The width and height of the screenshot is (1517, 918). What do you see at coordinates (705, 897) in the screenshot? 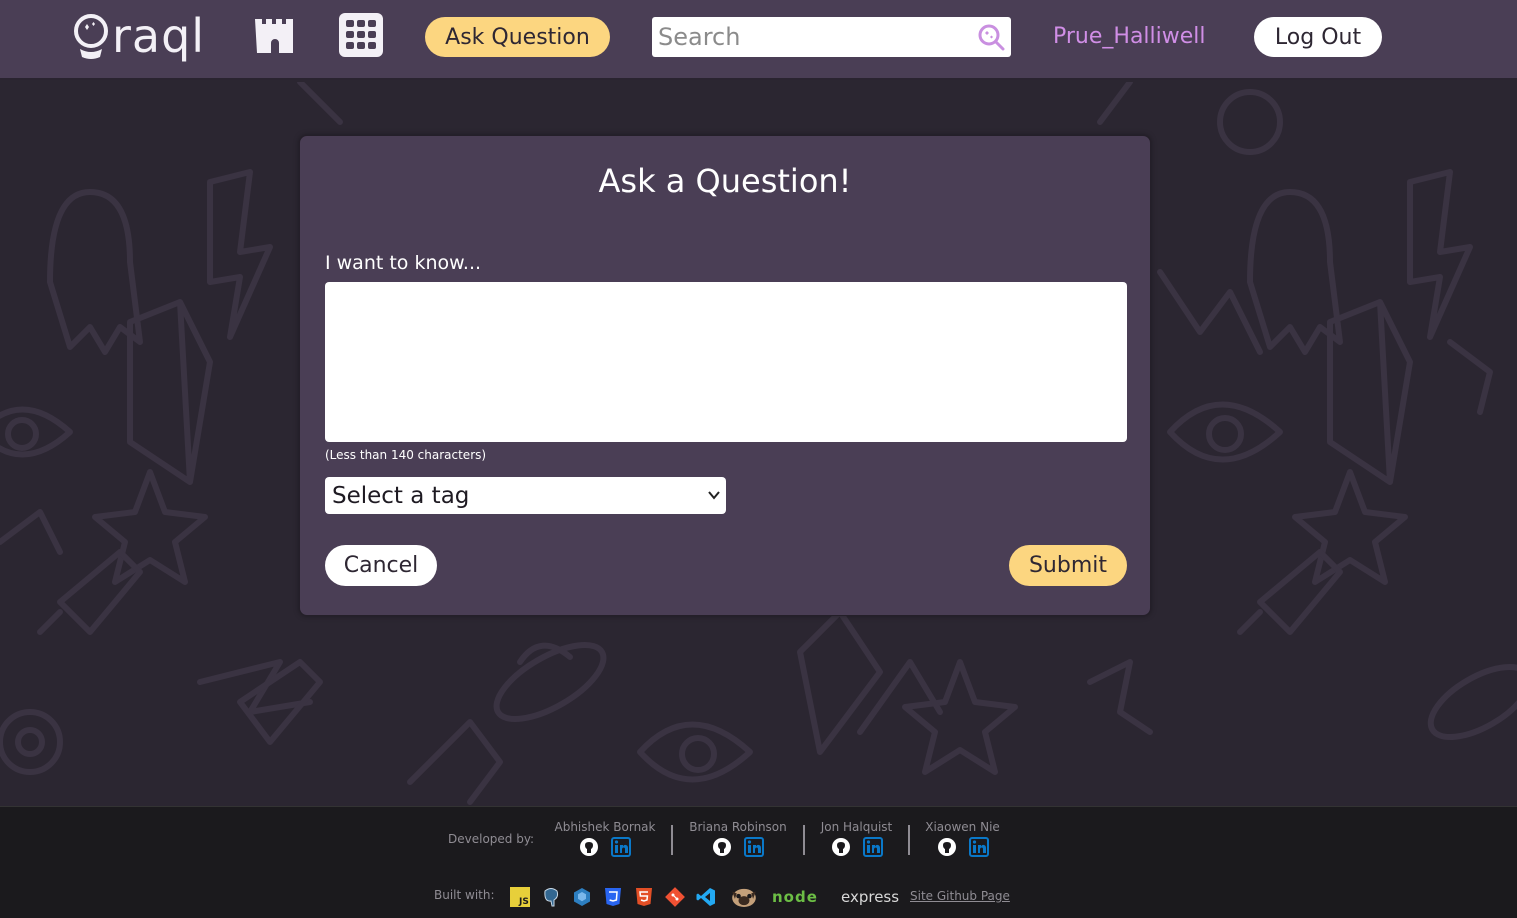
I see `vscode-icon` at bounding box center [705, 897].